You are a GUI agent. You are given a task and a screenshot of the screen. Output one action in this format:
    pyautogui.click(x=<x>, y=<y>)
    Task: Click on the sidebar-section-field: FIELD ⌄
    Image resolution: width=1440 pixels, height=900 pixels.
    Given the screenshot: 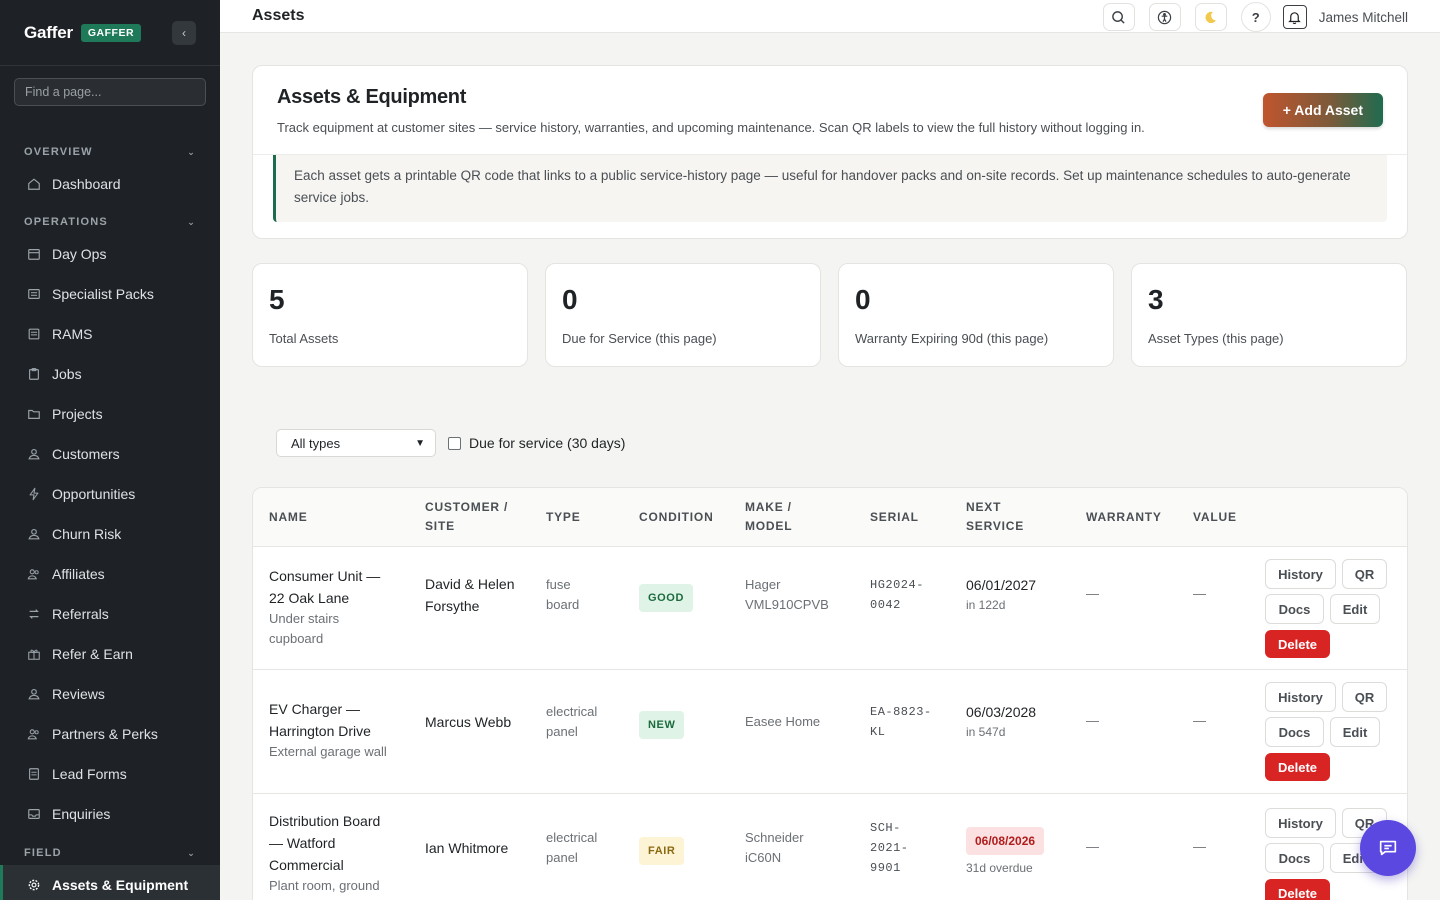 What is the action you would take?
    pyautogui.click(x=110, y=853)
    